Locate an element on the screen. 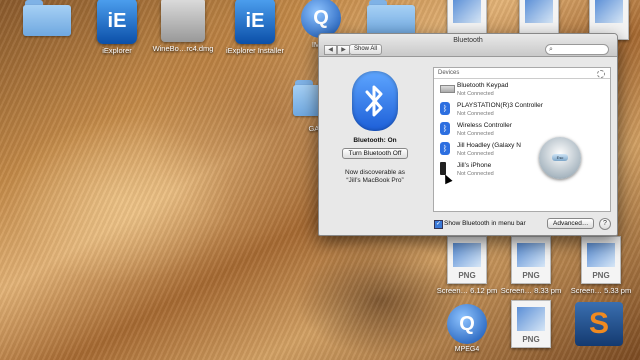 The image size is (640, 360). discoverable-text: Now discoverable as is located at coordinates (375, 172).